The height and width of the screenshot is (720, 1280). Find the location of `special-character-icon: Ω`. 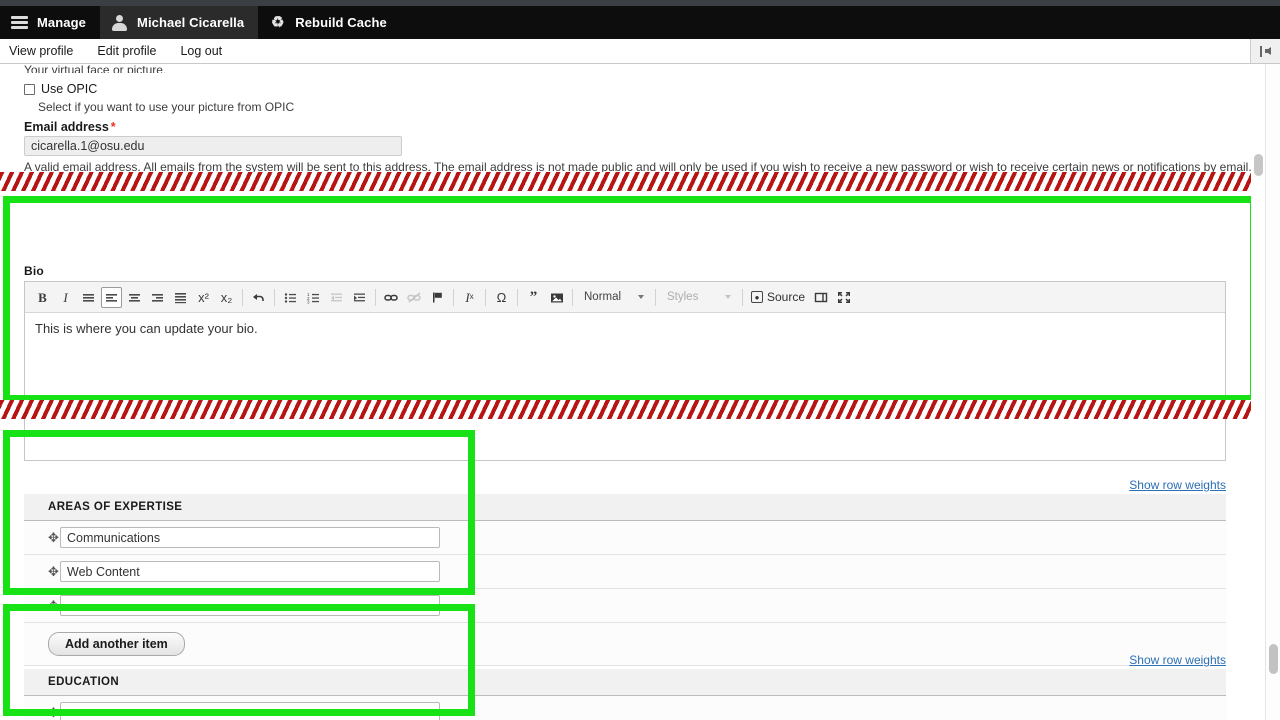

special-character-icon: Ω is located at coordinates (501, 297).